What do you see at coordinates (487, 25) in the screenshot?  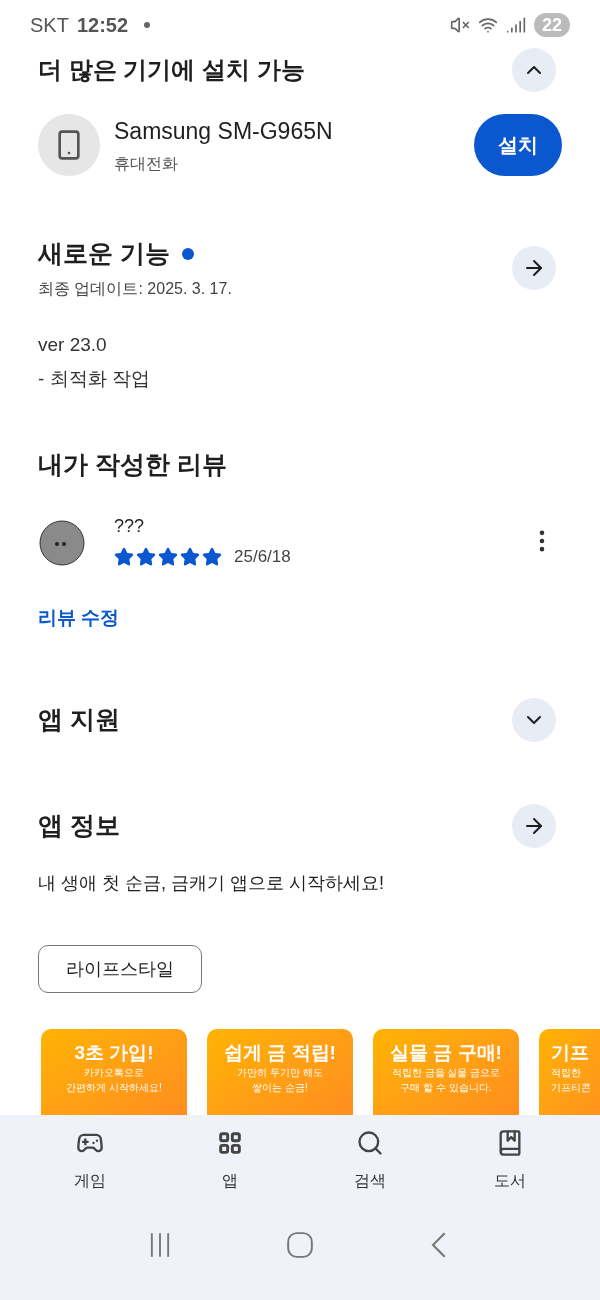 I see `wifi-icon` at bounding box center [487, 25].